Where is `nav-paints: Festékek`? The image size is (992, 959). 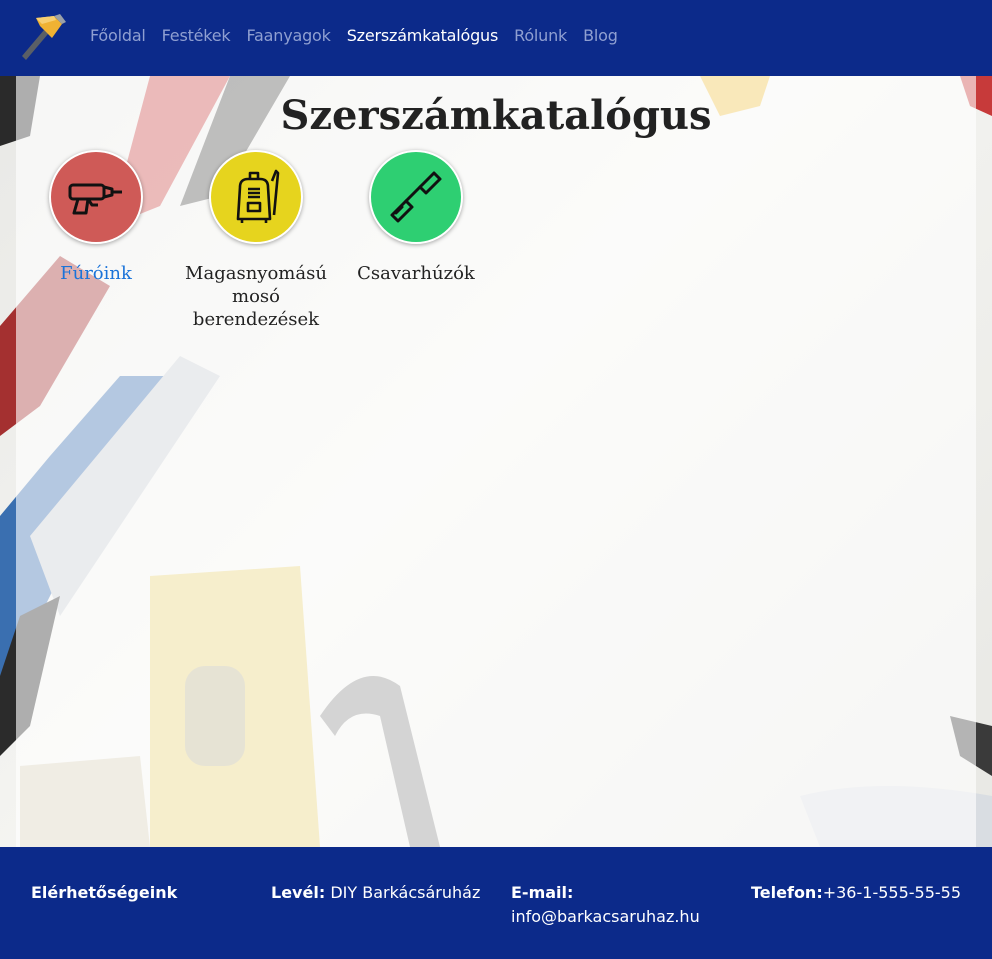
nav-paints: Festékek is located at coordinates (196, 35).